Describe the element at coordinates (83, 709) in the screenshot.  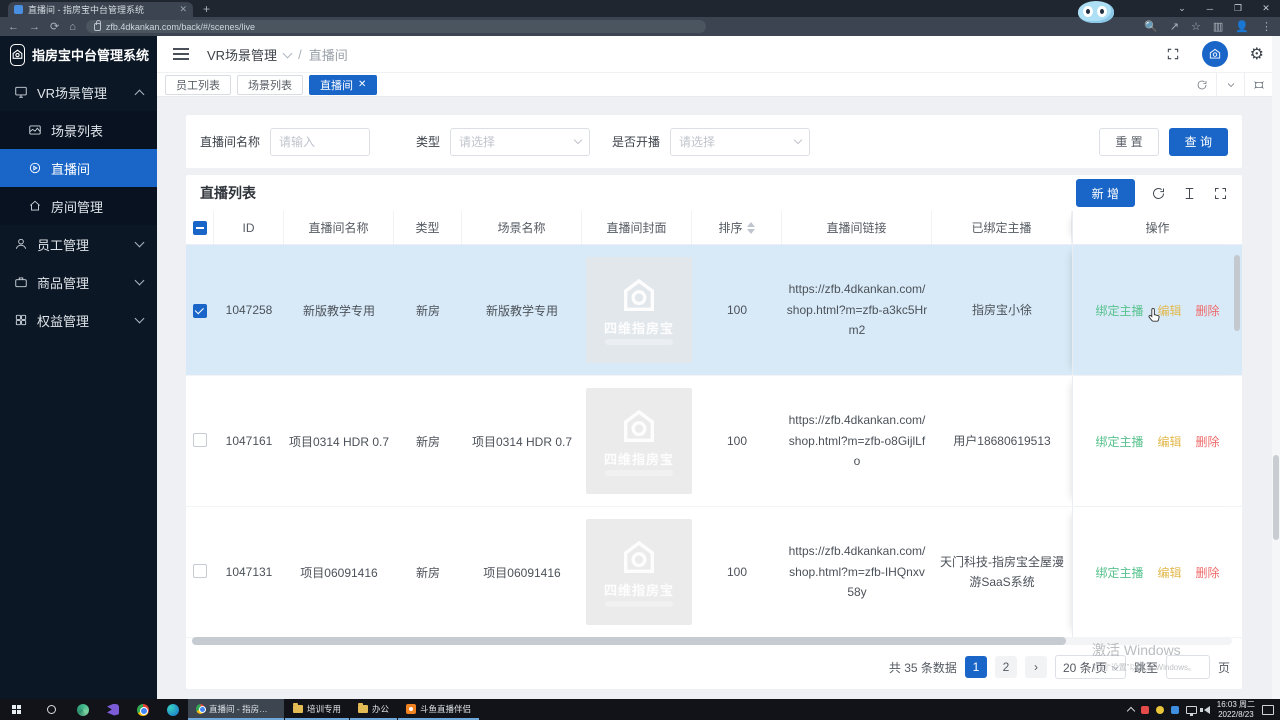
I see `pinned-app-1-icon` at that location.